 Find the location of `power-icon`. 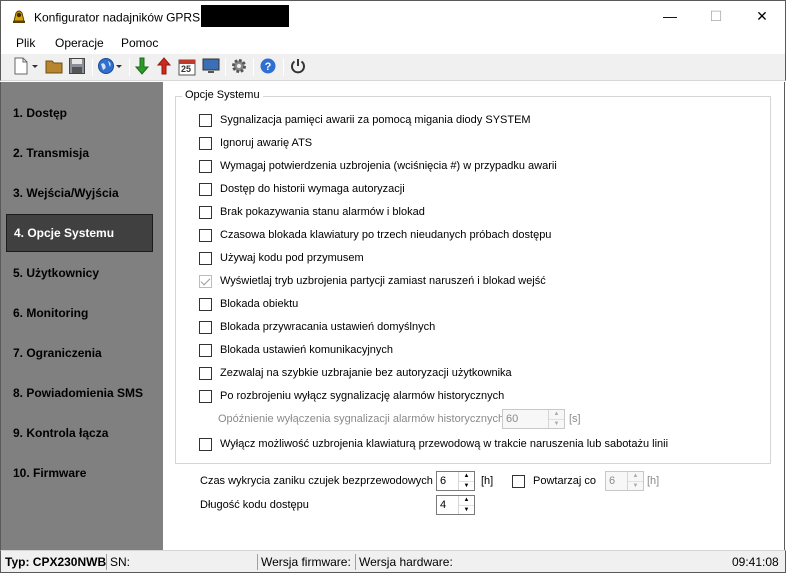

power-icon is located at coordinates (298, 67).